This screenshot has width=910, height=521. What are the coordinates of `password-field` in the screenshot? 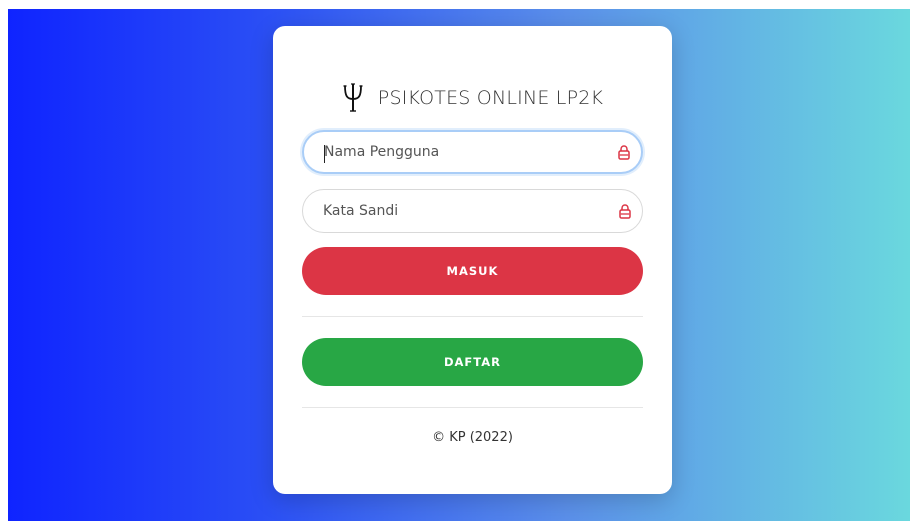 It's located at (472, 211).